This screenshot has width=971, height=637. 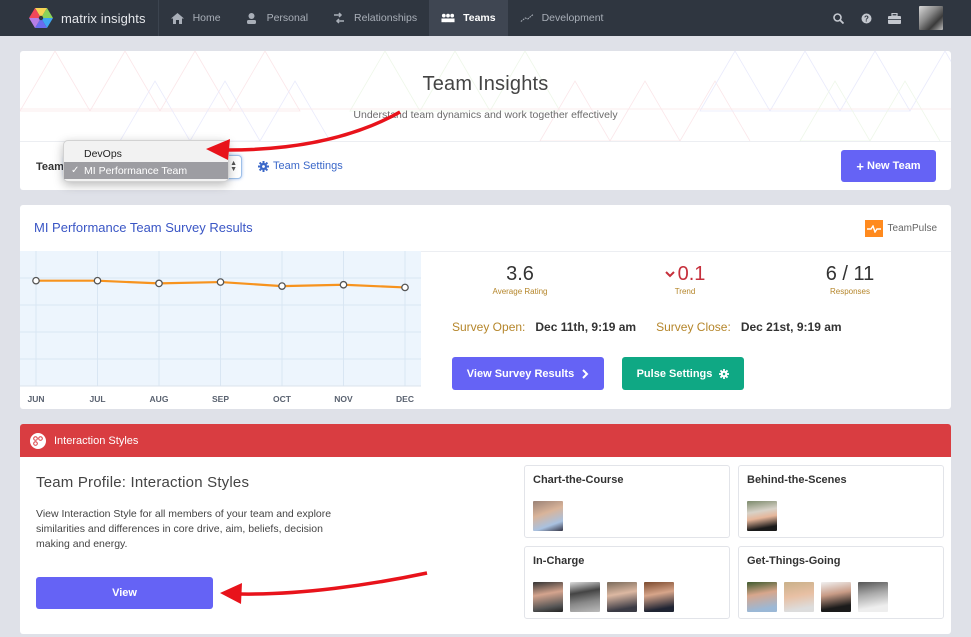 What do you see at coordinates (97, 399) in the screenshot?
I see `chart-x-tick-label: JUL` at bounding box center [97, 399].